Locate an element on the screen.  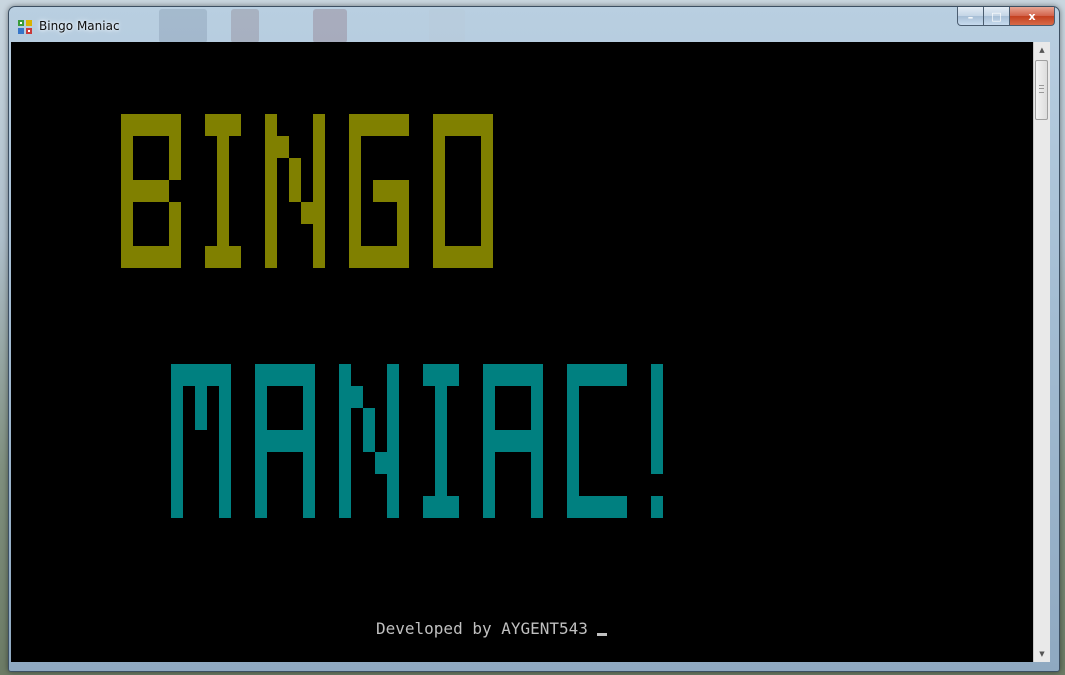
bingo-block-text is located at coordinates (307, 191).